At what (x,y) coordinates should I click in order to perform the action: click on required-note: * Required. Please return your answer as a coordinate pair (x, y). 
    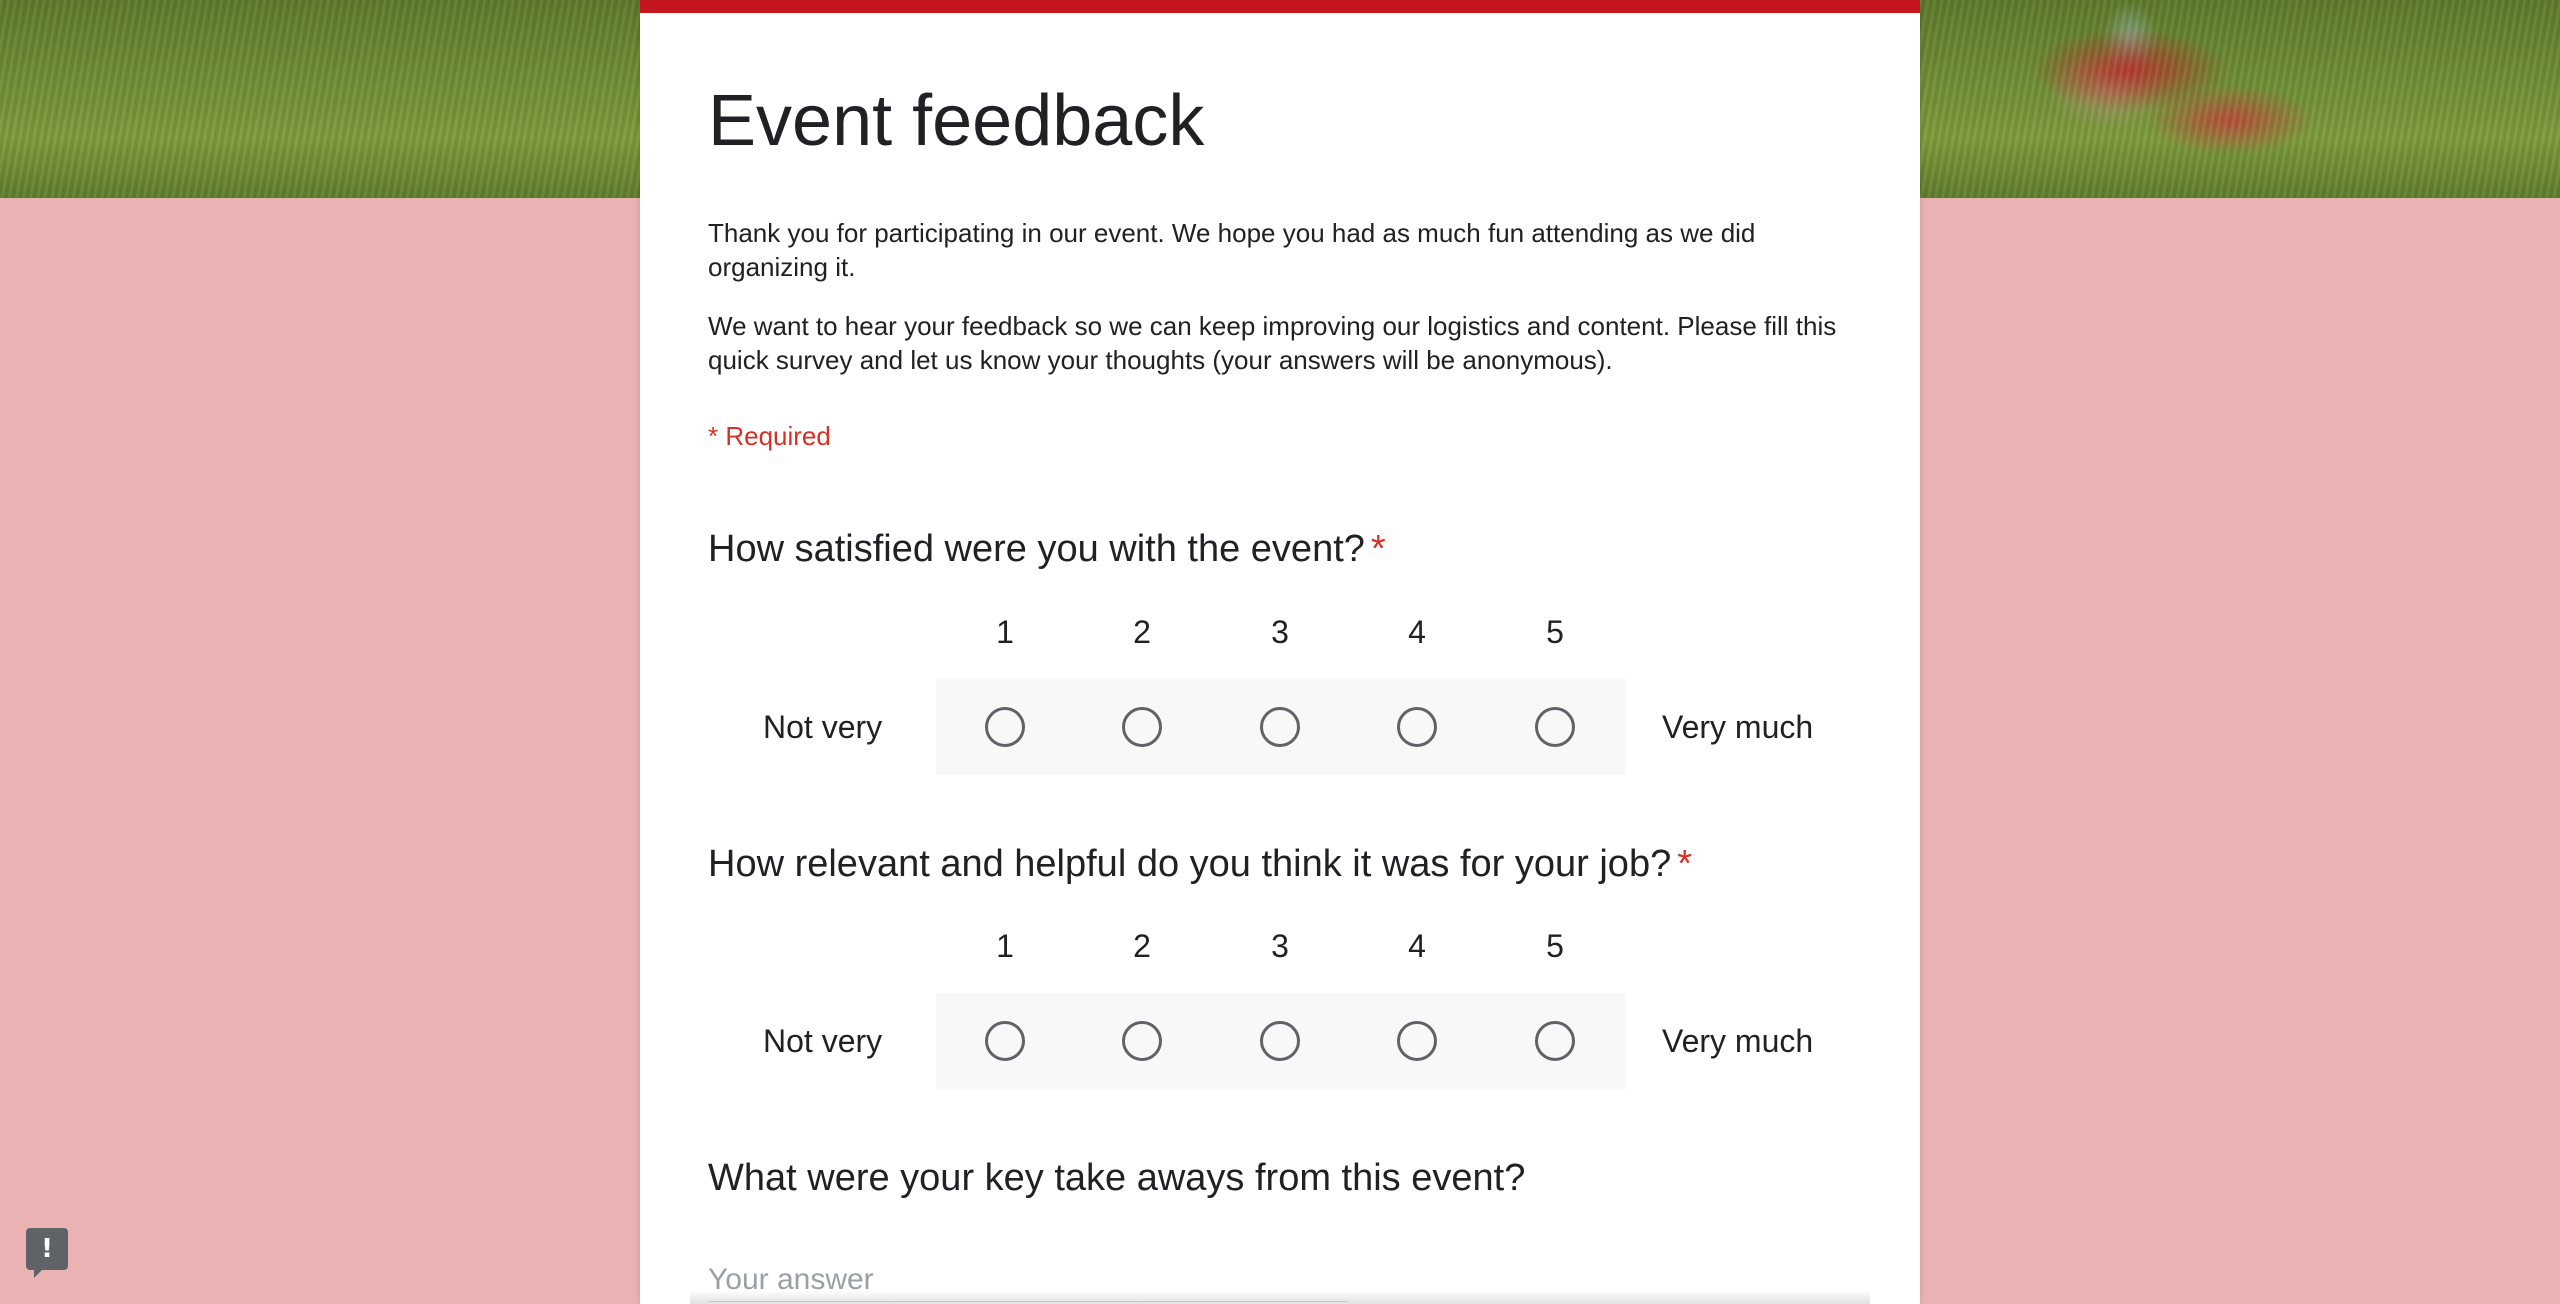
    Looking at the image, I should click on (769, 436).